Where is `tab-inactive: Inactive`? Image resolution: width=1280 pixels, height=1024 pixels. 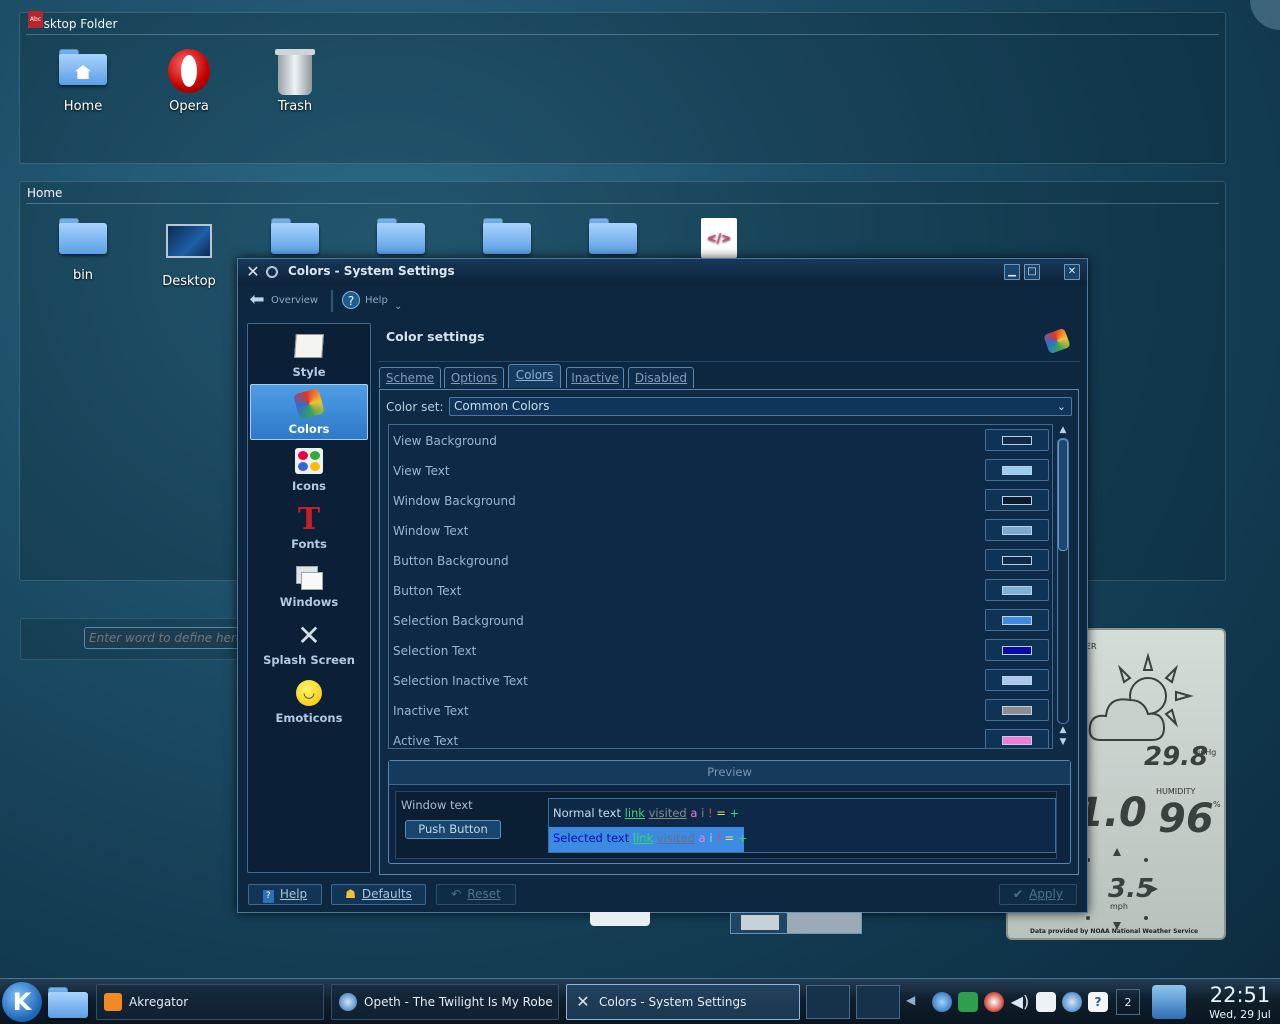
tab-inactive: Inactive is located at coordinates (595, 377).